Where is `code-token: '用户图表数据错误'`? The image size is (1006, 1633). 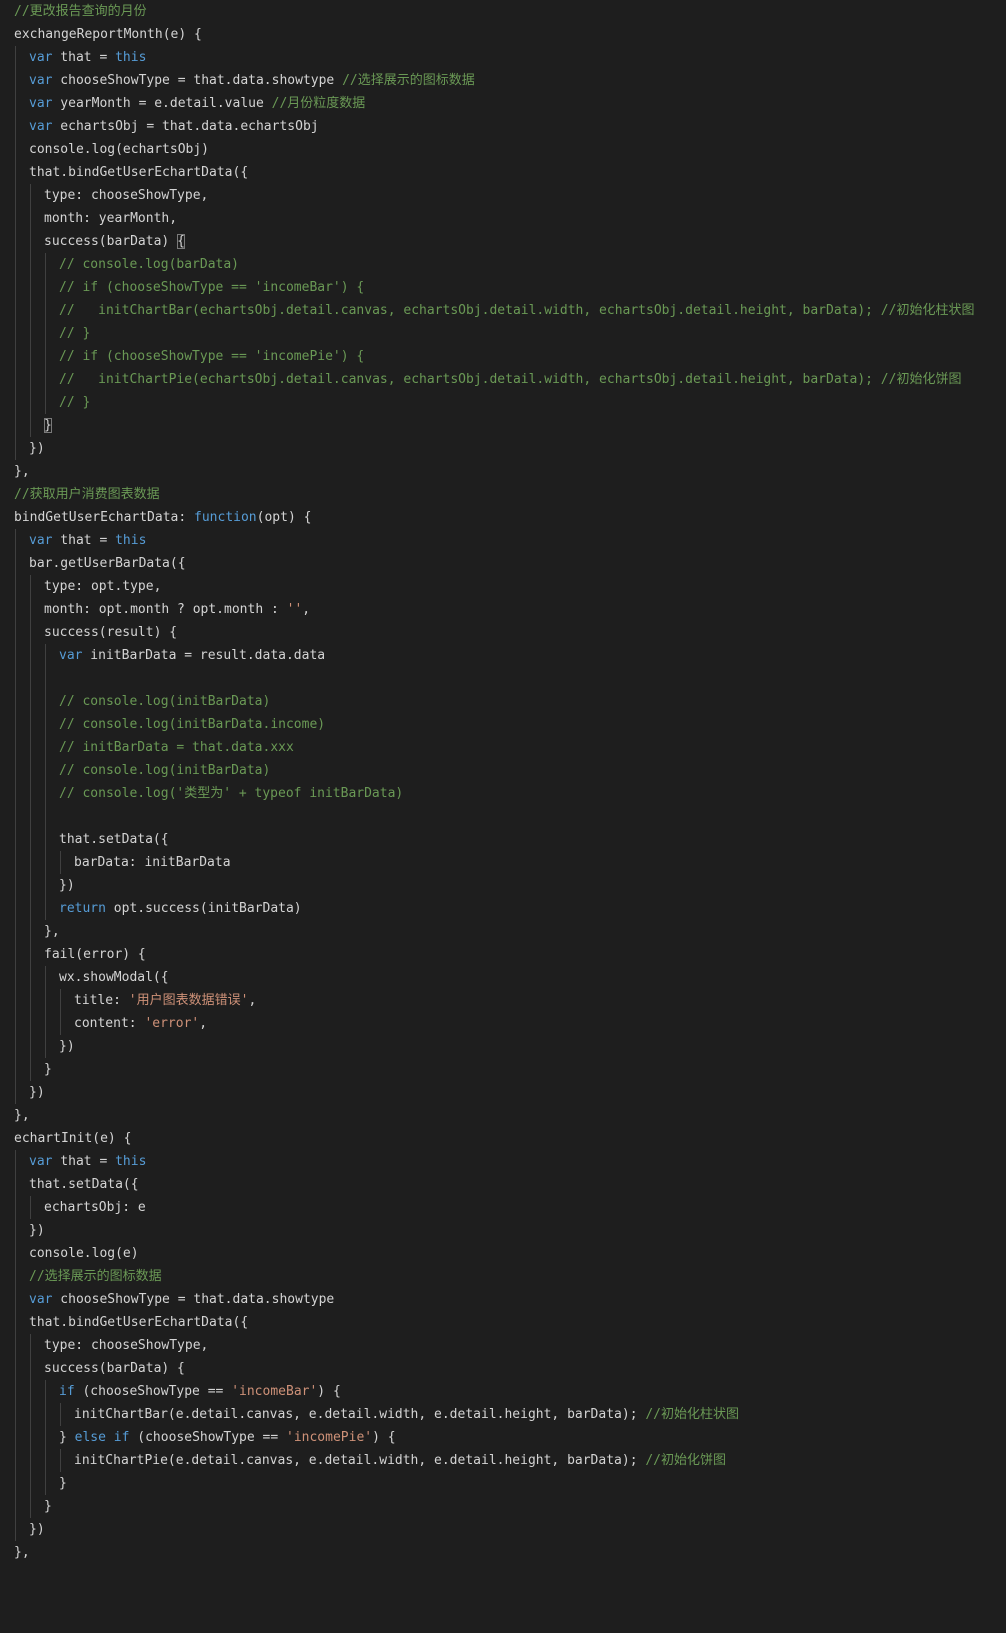 code-token: '用户图表数据错误' is located at coordinates (188, 1000).